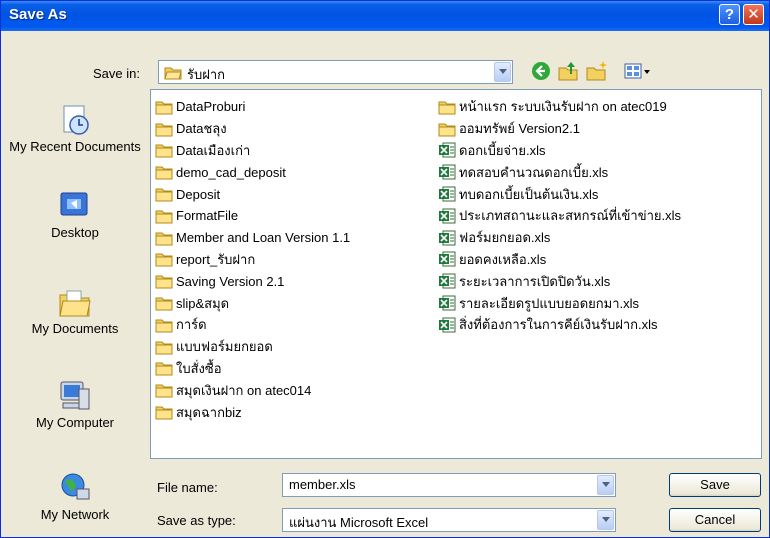  What do you see at coordinates (322, 484) in the screenshot?
I see `file-name-value: member.xls` at bounding box center [322, 484].